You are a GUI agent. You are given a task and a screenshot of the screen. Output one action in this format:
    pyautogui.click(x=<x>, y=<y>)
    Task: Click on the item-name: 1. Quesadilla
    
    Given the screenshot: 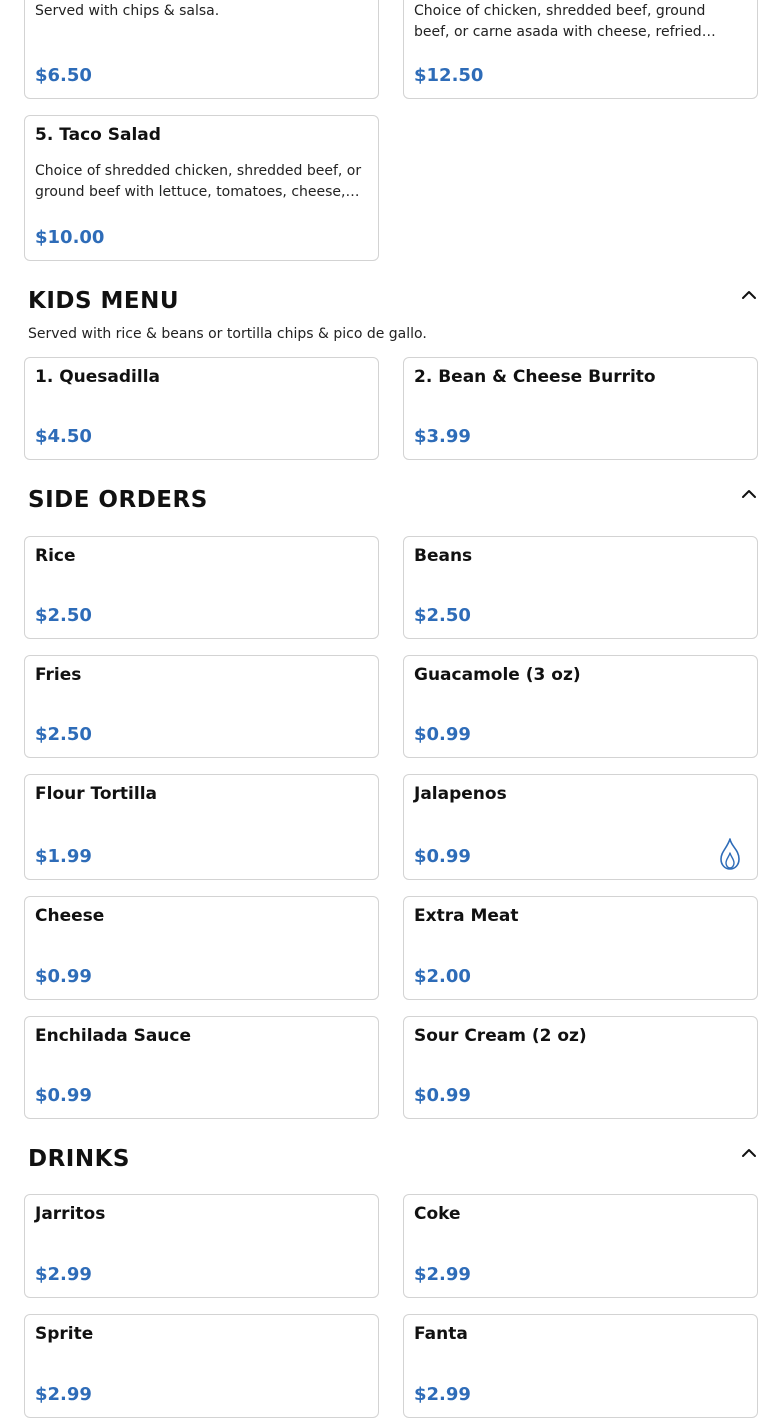 What is the action you would take?
    pyautogui.click(x=98, y=377)
    